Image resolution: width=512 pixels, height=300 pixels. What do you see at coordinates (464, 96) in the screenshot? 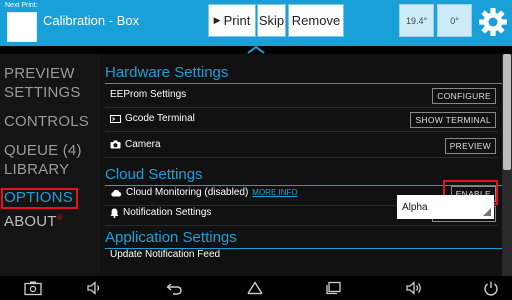
I see `eeprom-configure-button: CONFIGURE` at bounding box center [464, 96].